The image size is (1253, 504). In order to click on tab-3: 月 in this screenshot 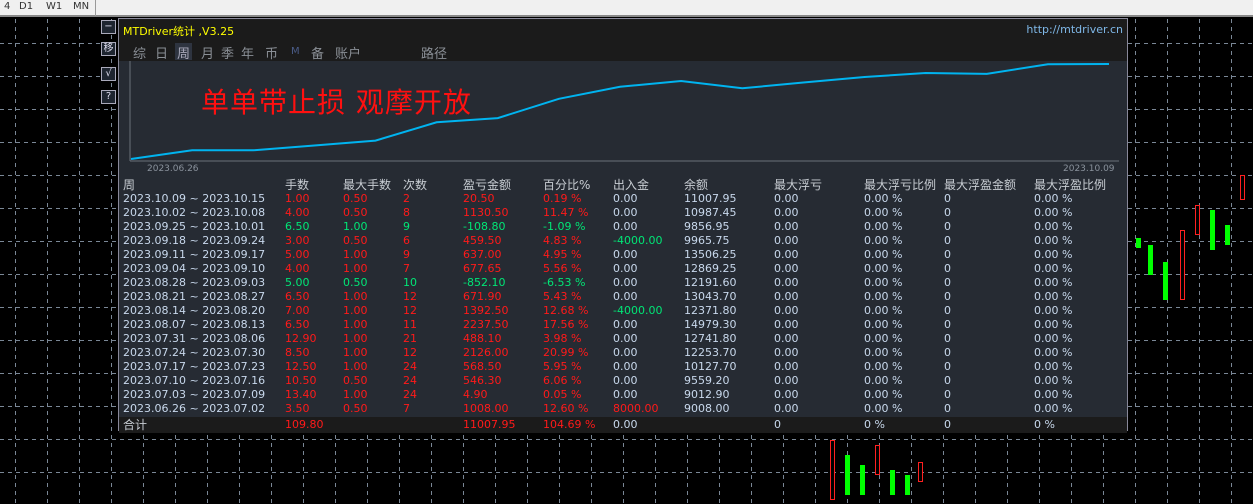, I will do `click(207, 52)`.